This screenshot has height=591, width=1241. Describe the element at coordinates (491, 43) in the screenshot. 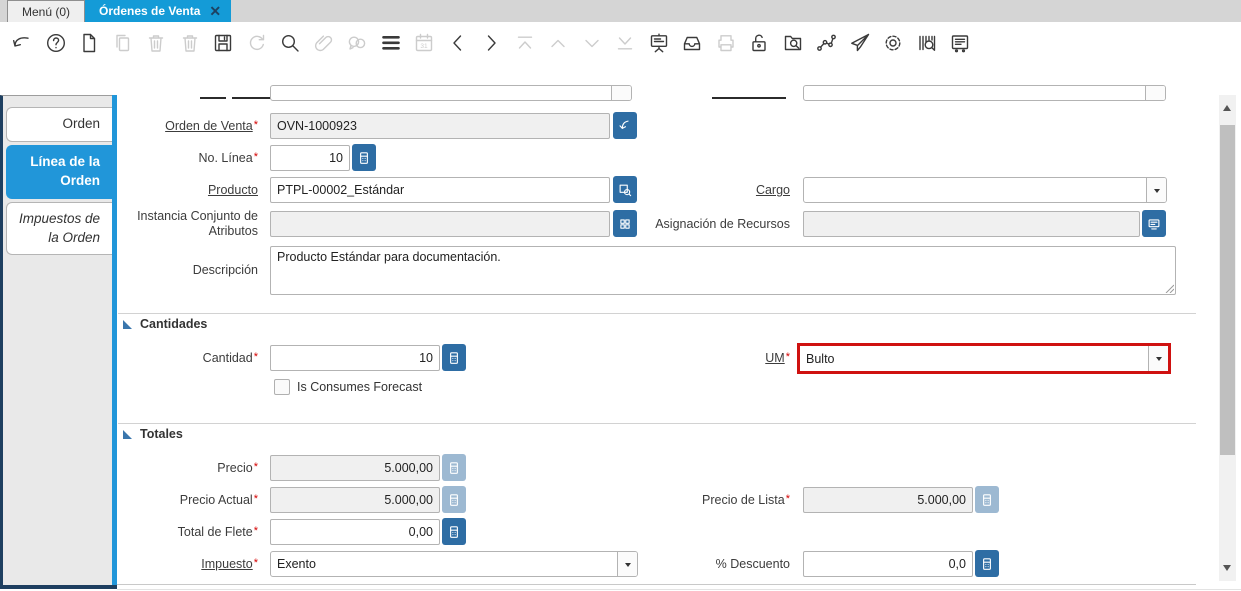

I see `next-record-icon` at that location.